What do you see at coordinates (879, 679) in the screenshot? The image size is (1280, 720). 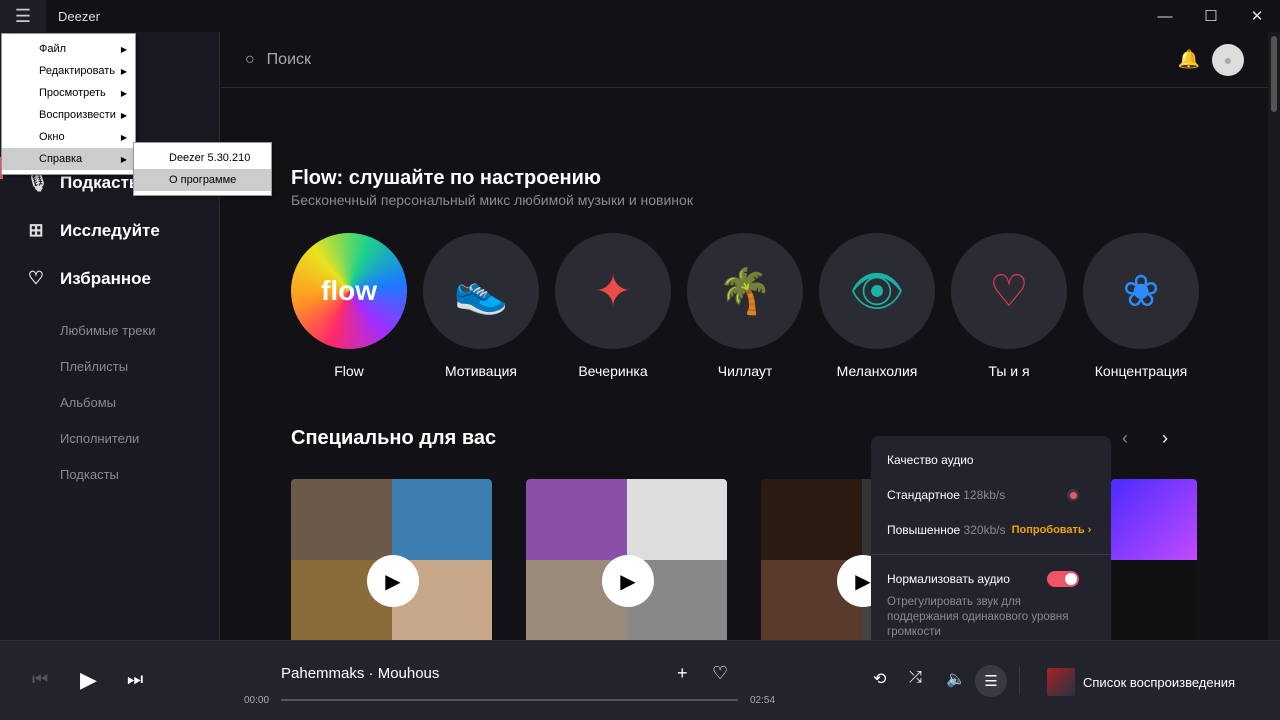 I see `repeat-icon: ⟲` at bounding box center [879, 679].